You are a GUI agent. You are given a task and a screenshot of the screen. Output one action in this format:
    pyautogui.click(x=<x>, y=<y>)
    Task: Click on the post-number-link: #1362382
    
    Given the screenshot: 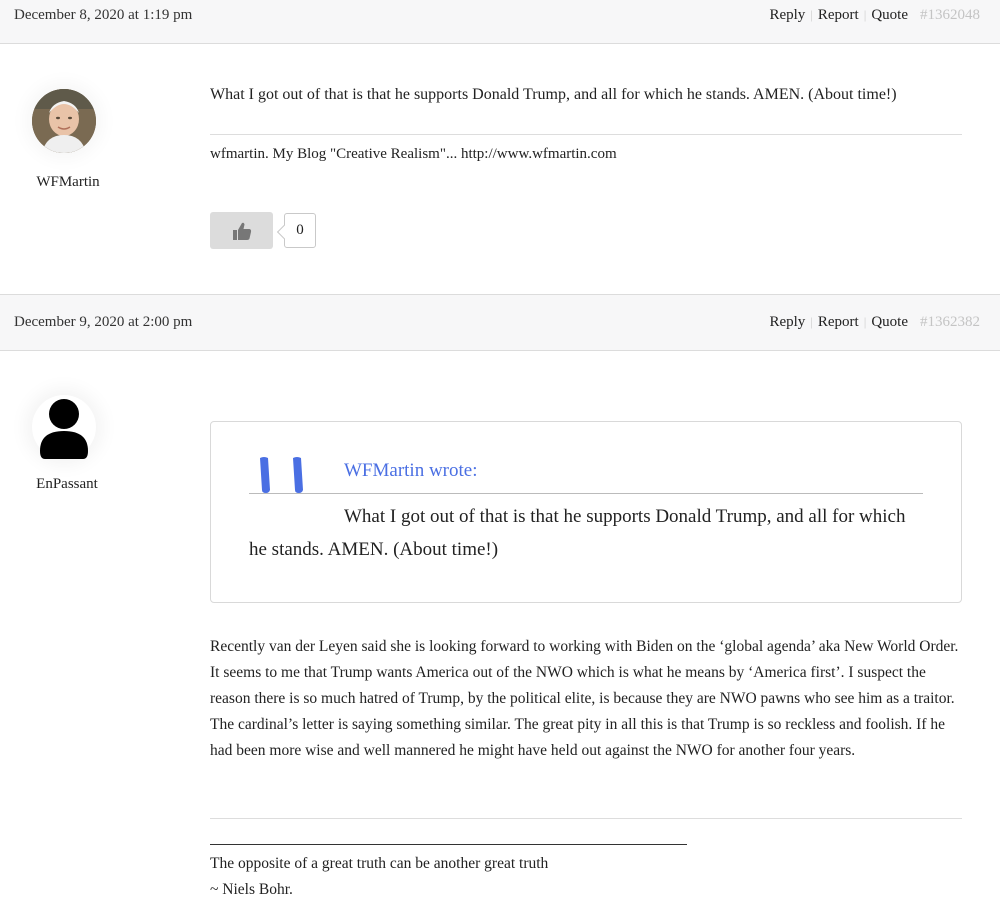 What is the action you would take?
    pyautogui.click(x=950, y=322)
    